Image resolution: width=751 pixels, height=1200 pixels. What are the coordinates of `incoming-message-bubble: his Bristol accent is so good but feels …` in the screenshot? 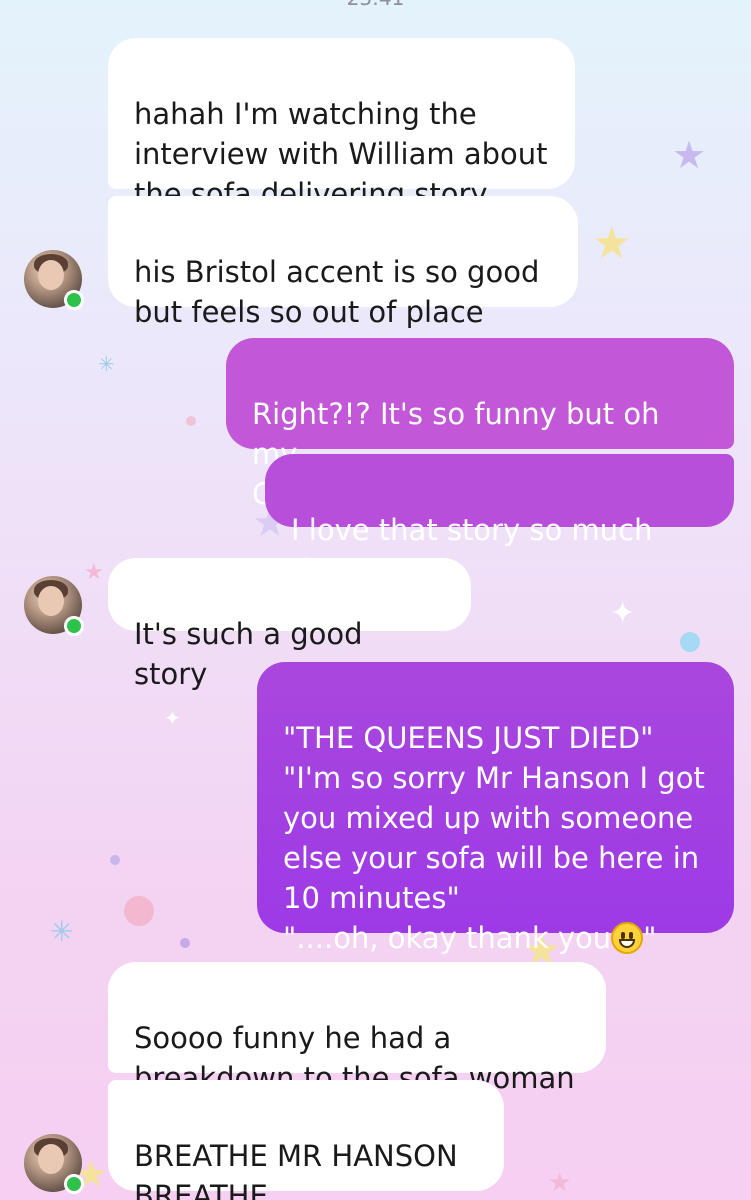 It's located at (343, 262).